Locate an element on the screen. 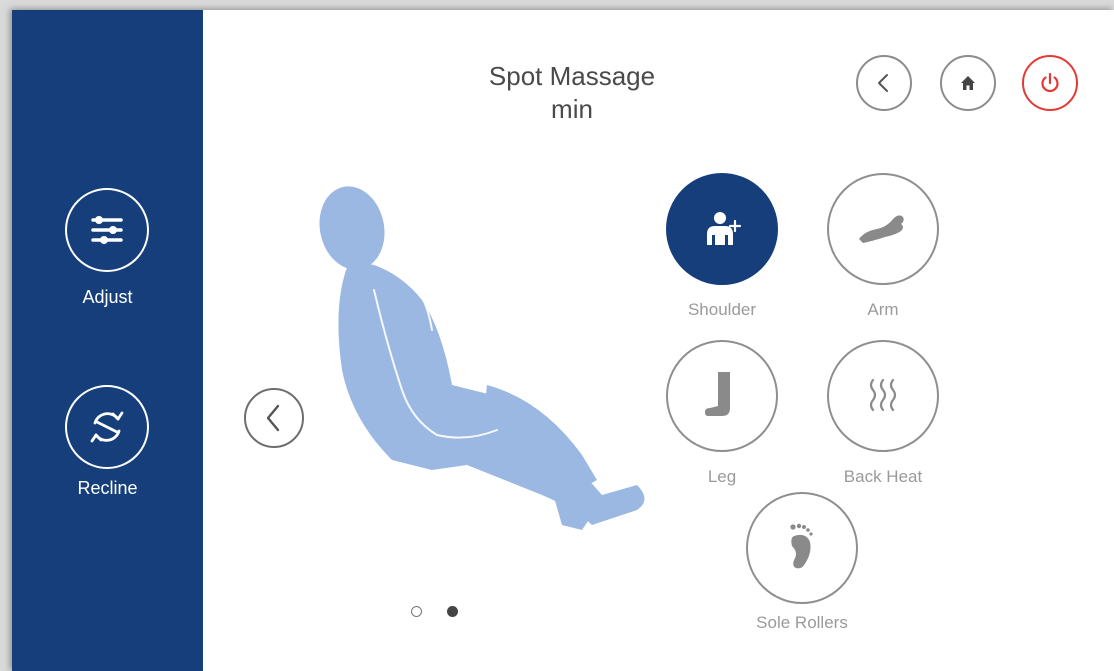  adjust-label: Adjust is located at coordinates (107, 297).